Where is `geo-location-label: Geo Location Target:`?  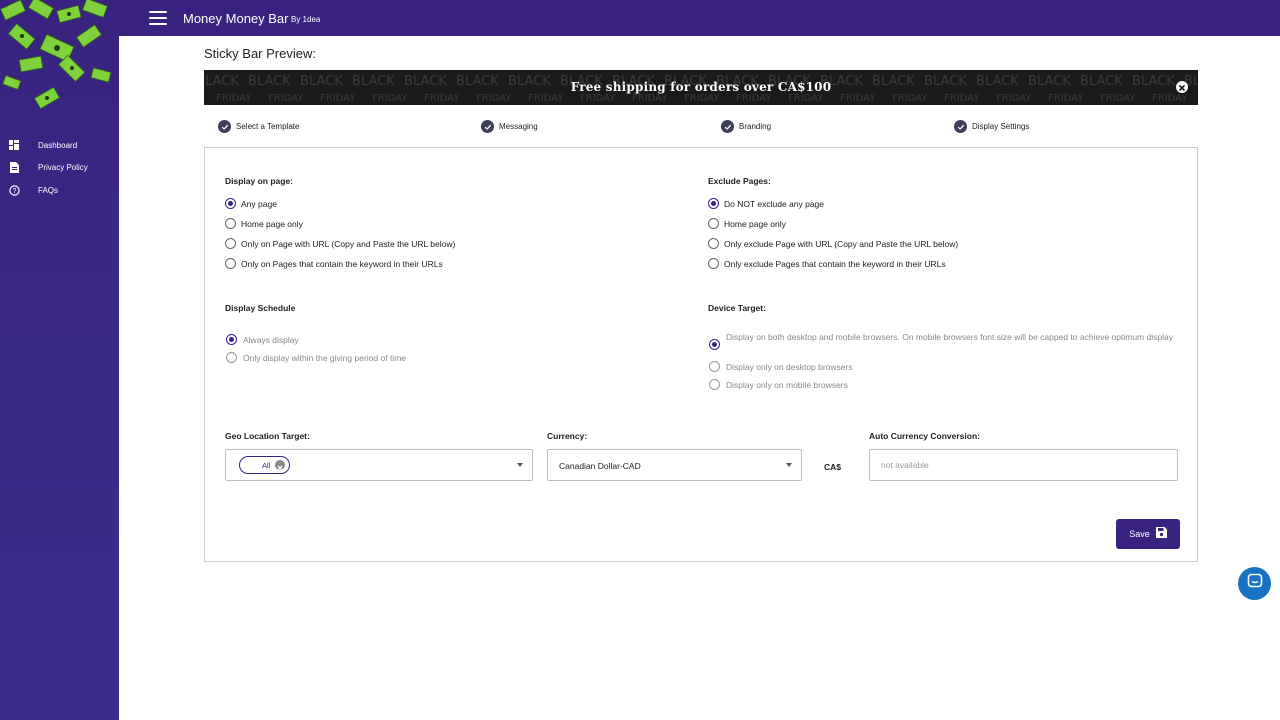
geo-location-label: Geo Location Target: is located at coordinates (267, 436).